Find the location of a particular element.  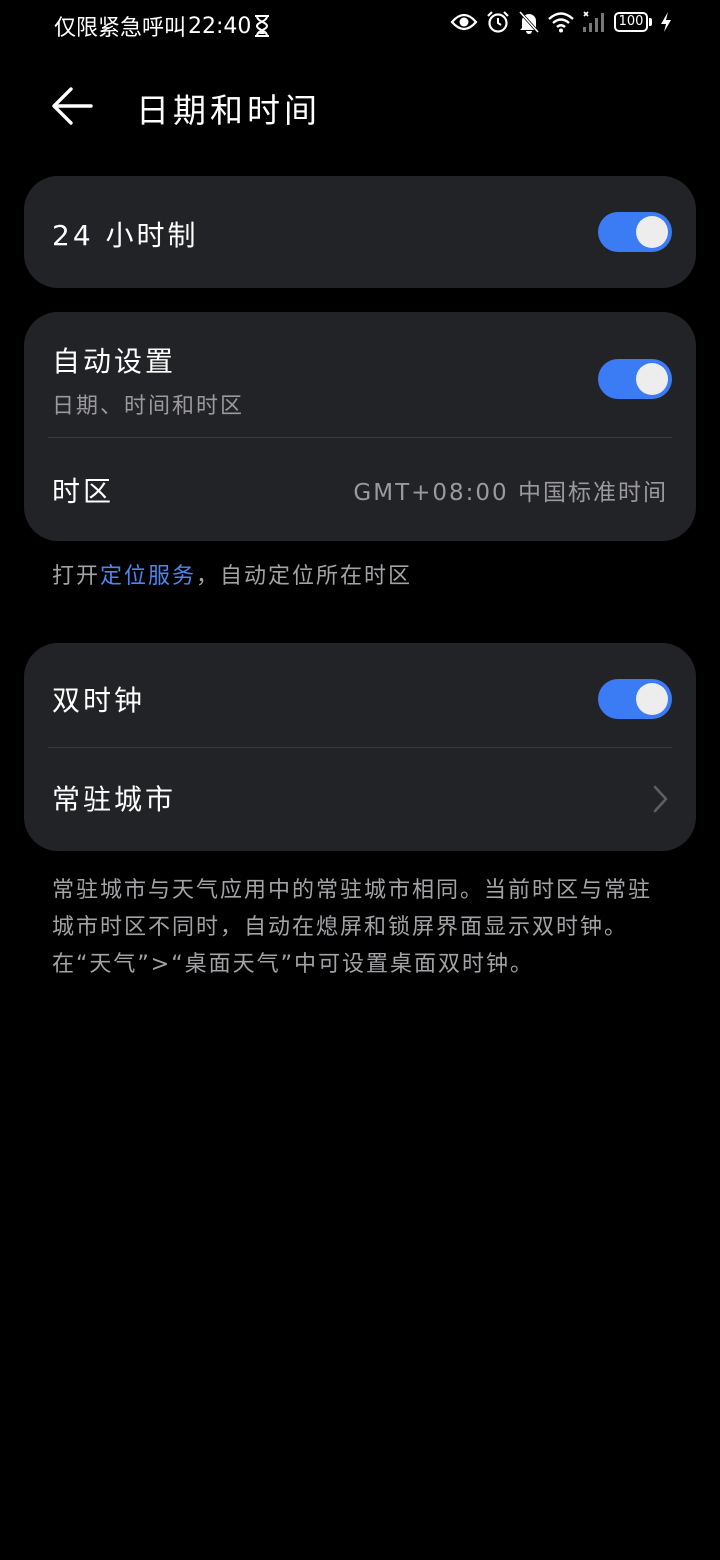

battery-level: 100 is located at coordinates (631, 22).